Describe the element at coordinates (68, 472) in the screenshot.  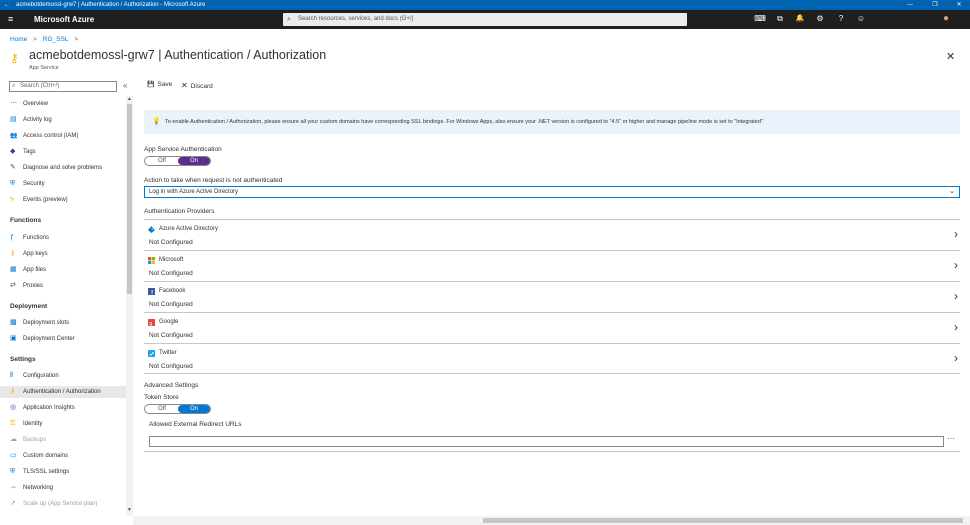
I see `sidebar-item-tls-ssl: ⛨ TLS/SSL settings` at that location.